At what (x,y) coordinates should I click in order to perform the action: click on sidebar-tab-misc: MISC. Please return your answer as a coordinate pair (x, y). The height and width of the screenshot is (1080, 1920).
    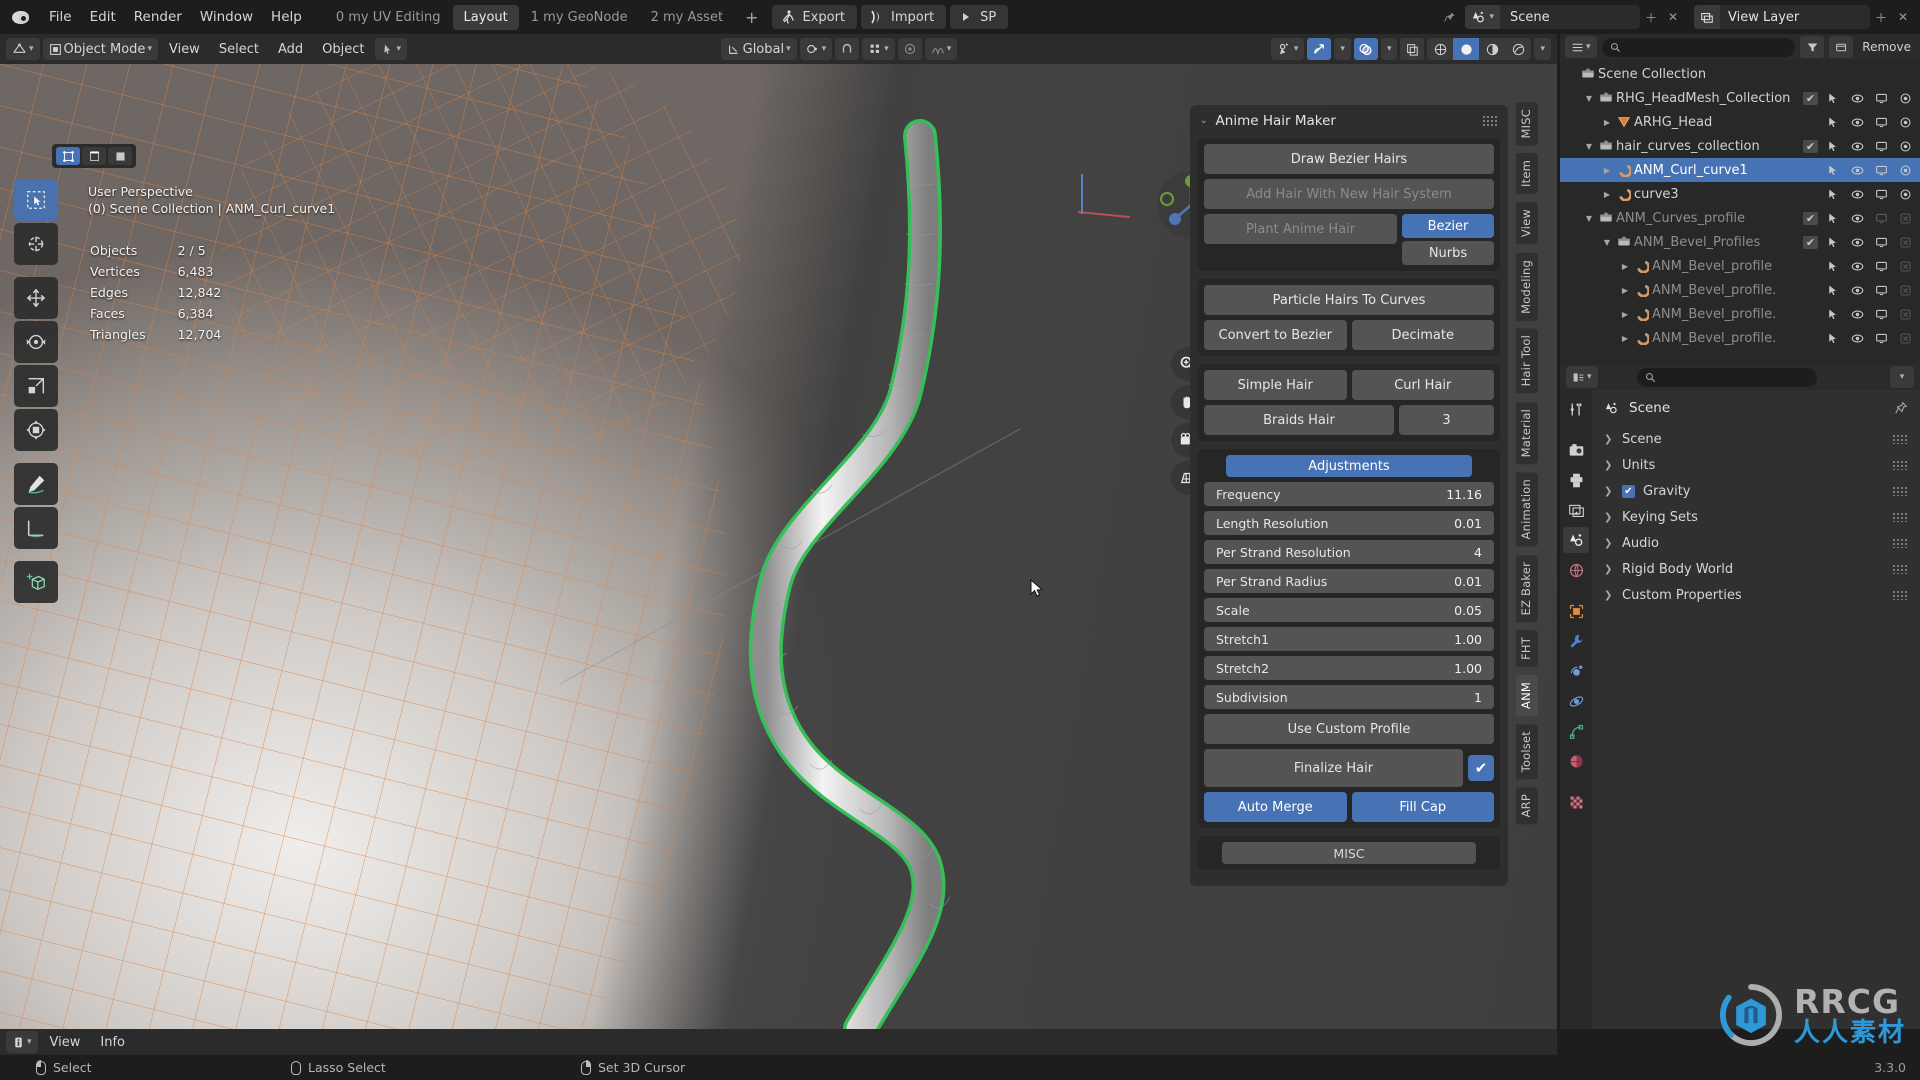
    Looking at the image, I should click on (1527, 124).